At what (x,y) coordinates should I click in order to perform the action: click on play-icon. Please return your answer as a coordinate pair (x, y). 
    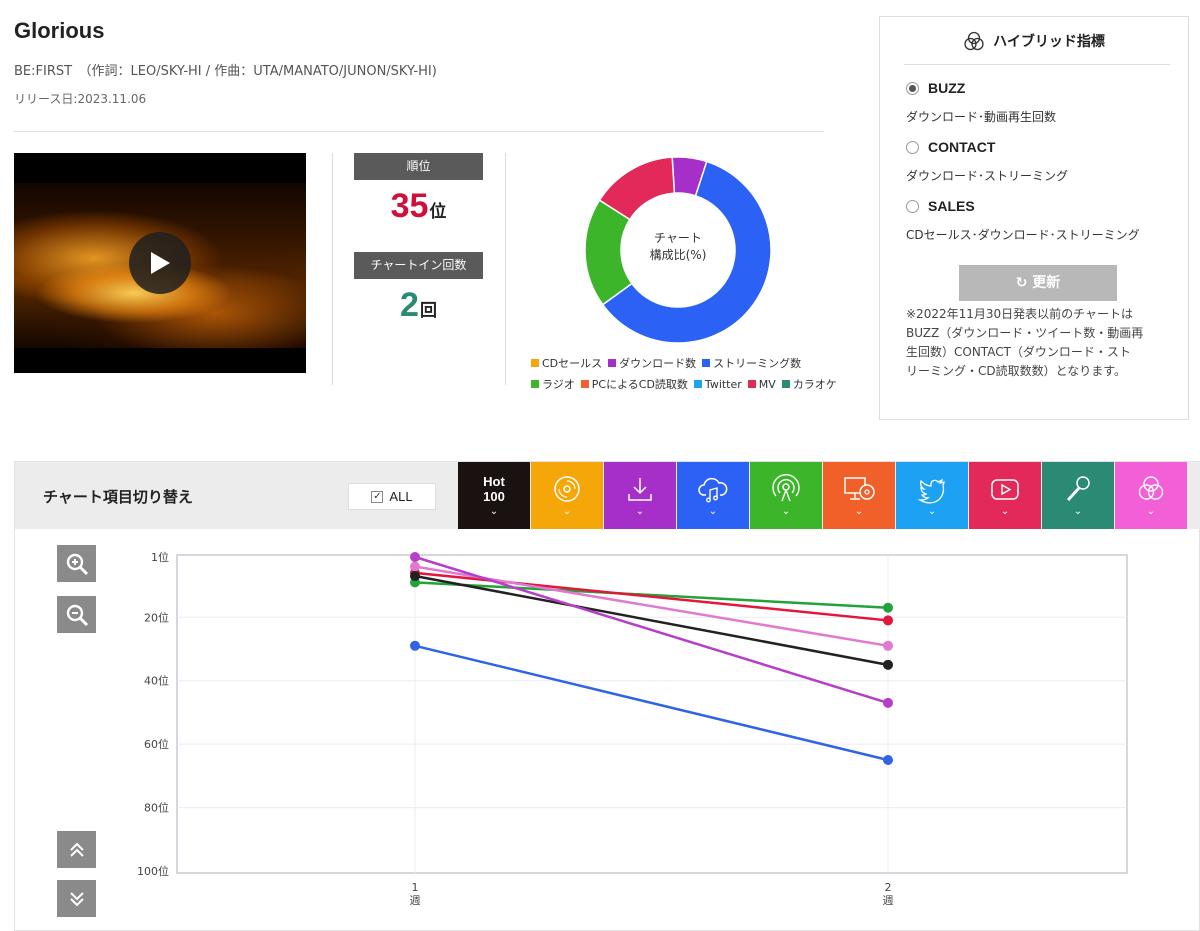
    Looking at the image, I should click on (160, 263).